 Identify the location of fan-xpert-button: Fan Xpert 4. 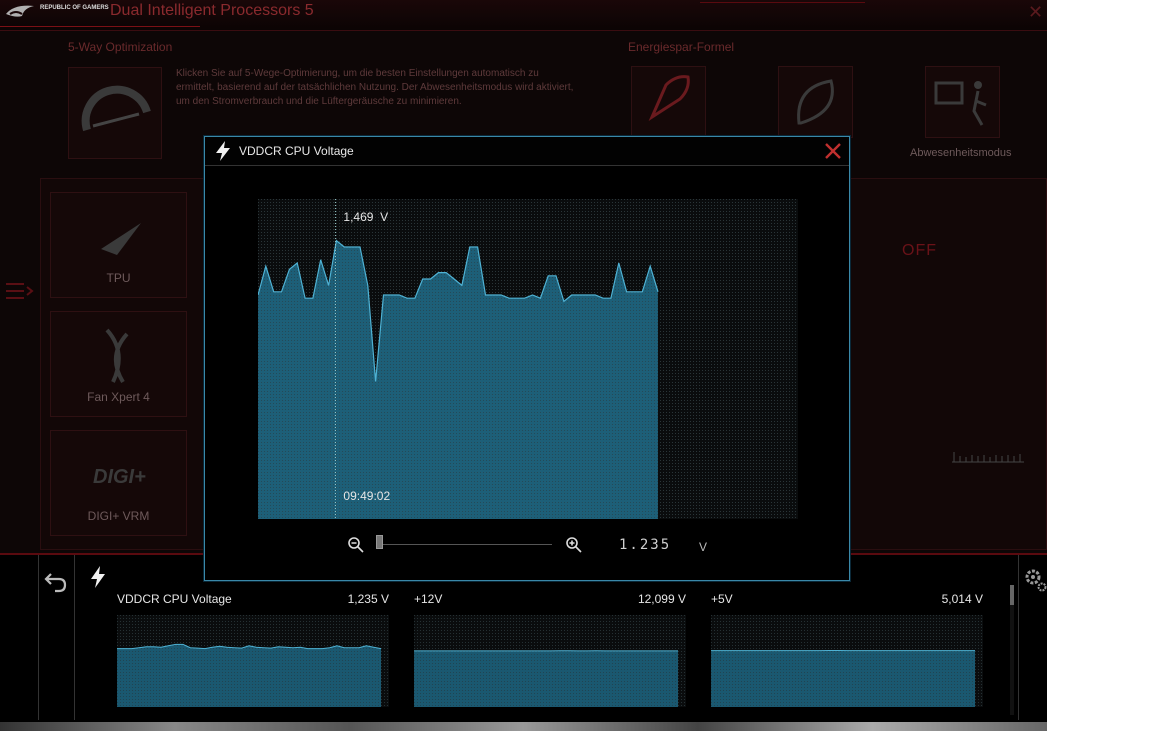
(118, 364).